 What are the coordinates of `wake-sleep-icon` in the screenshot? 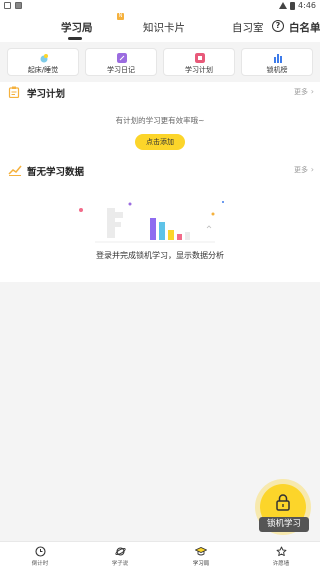 It's located at (44, 58).